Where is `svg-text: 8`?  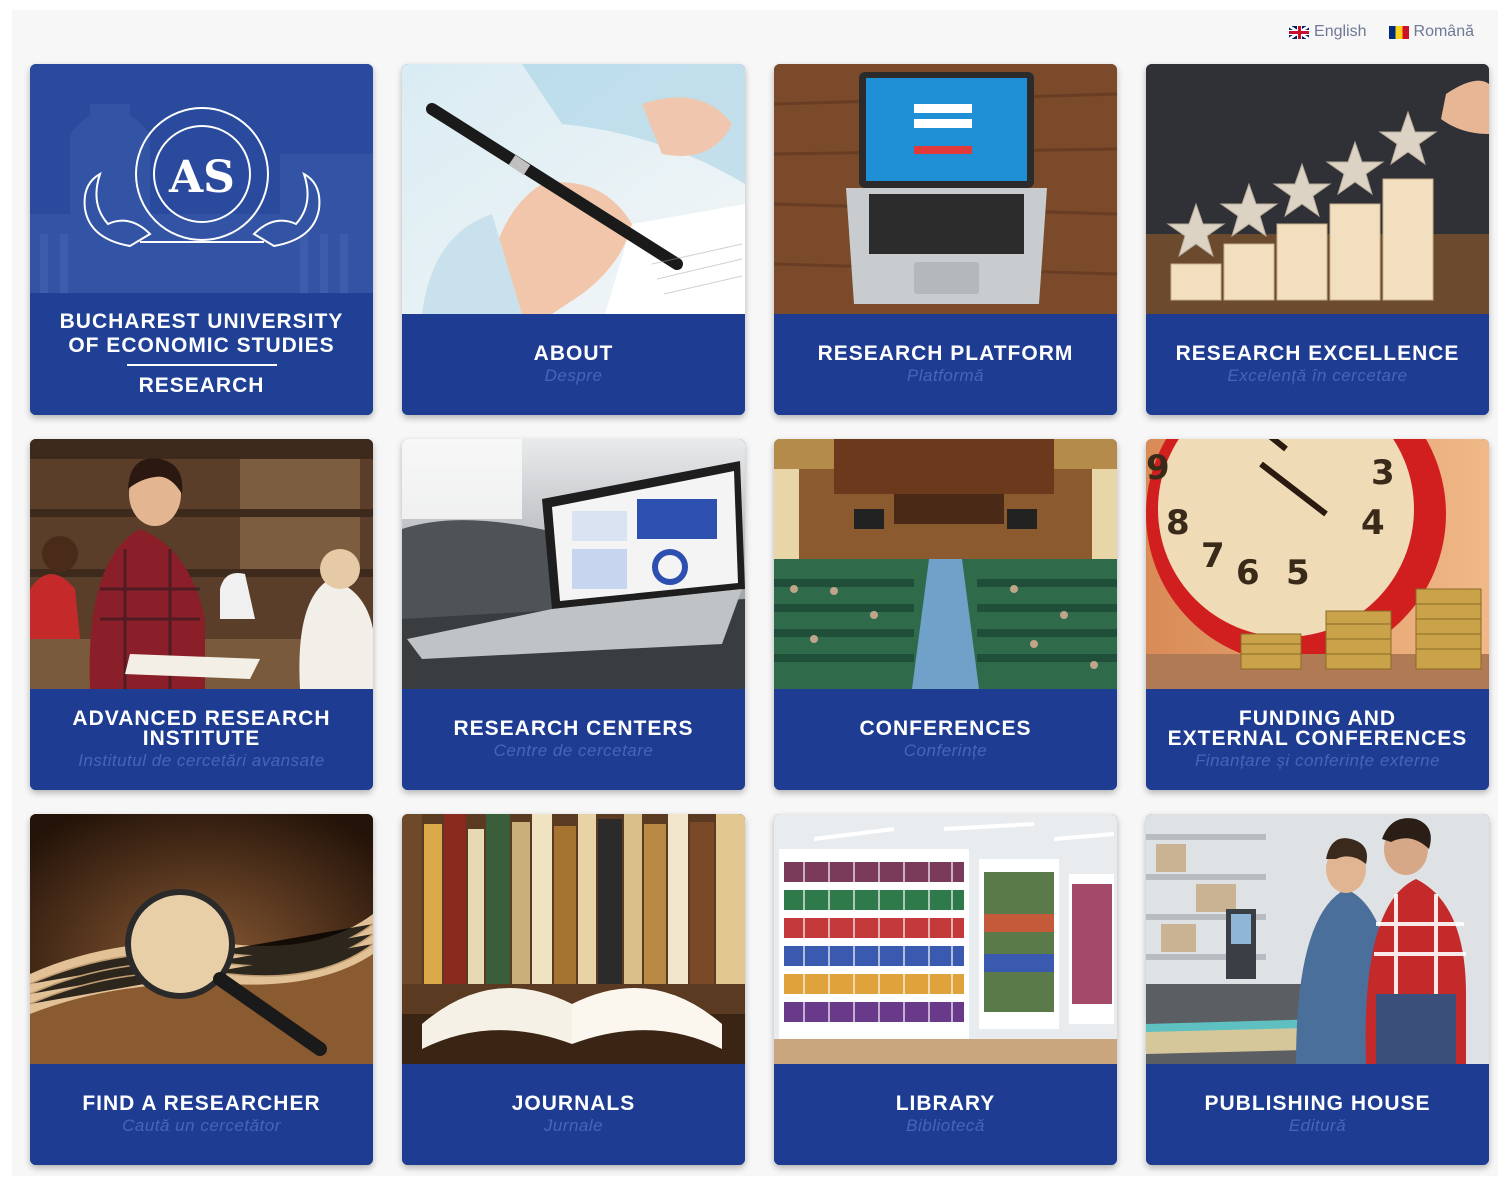
svg-text: 8 is located at coordinates (1178, 523).